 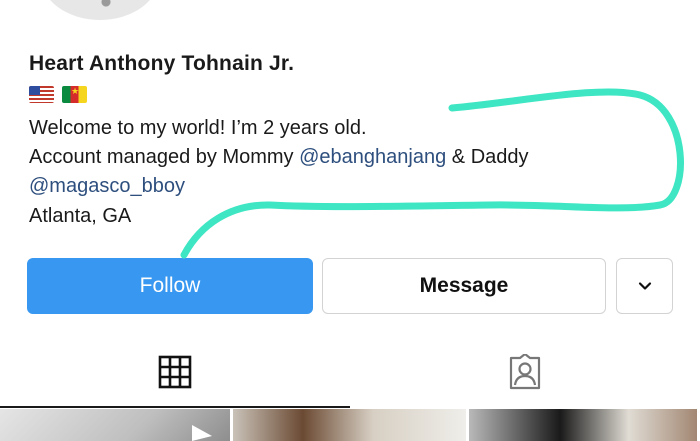 What do you see at coordinates (202, 433) in the screenshot?
I see `play-icon` at bounding box center [202, 433].